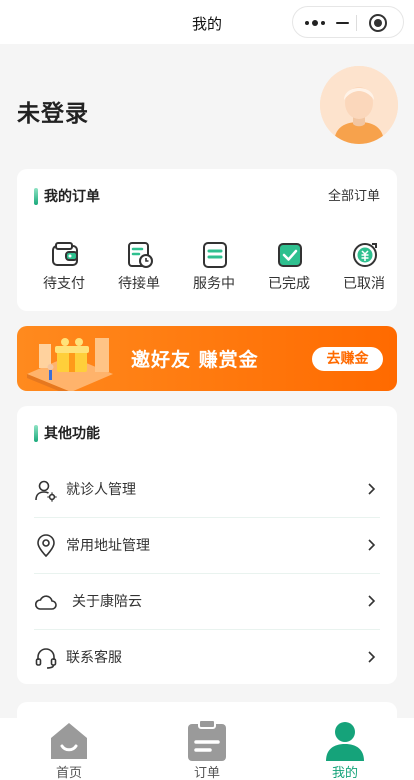 Image resolution: width=414 pixels, height=780 pixels. What do you see at coordinates (207, 740) in the screenshot?
I see `clipboard-icon` at bounding box center [207, 740].